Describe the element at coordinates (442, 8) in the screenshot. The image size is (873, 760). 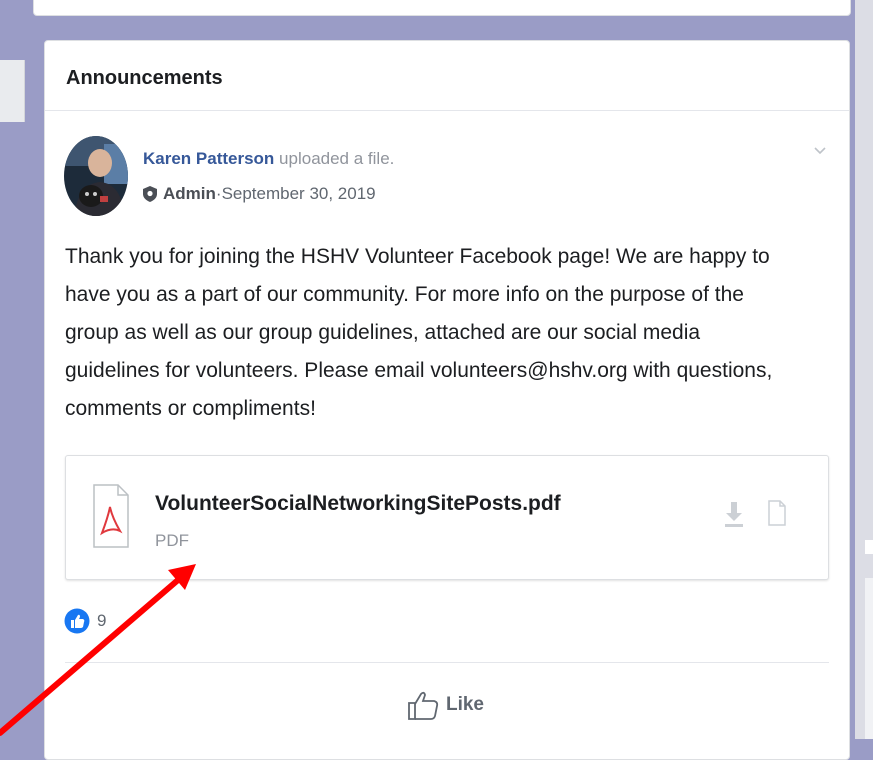
I see `previous-card` at that location.